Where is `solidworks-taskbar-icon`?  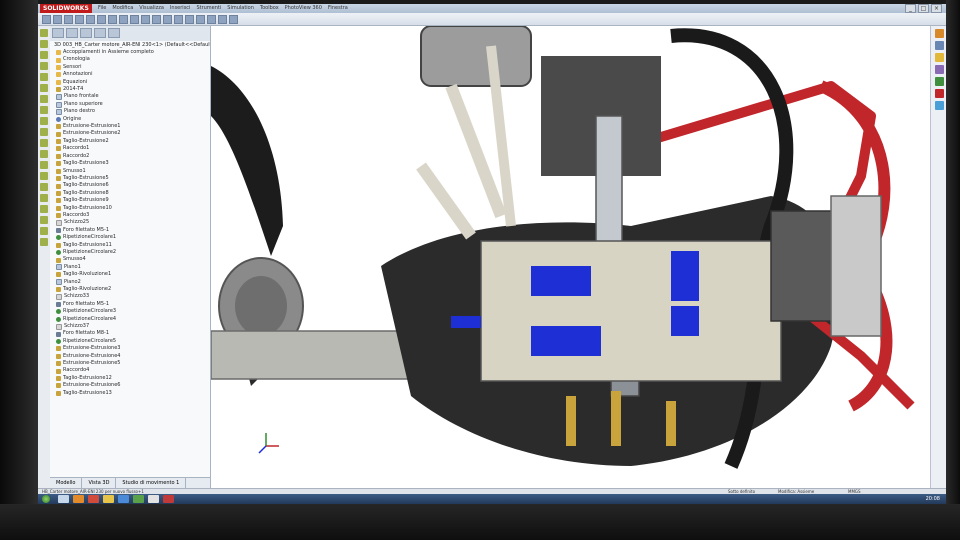
solidworks-taskbar-icon is located at coordinates (93, 499).